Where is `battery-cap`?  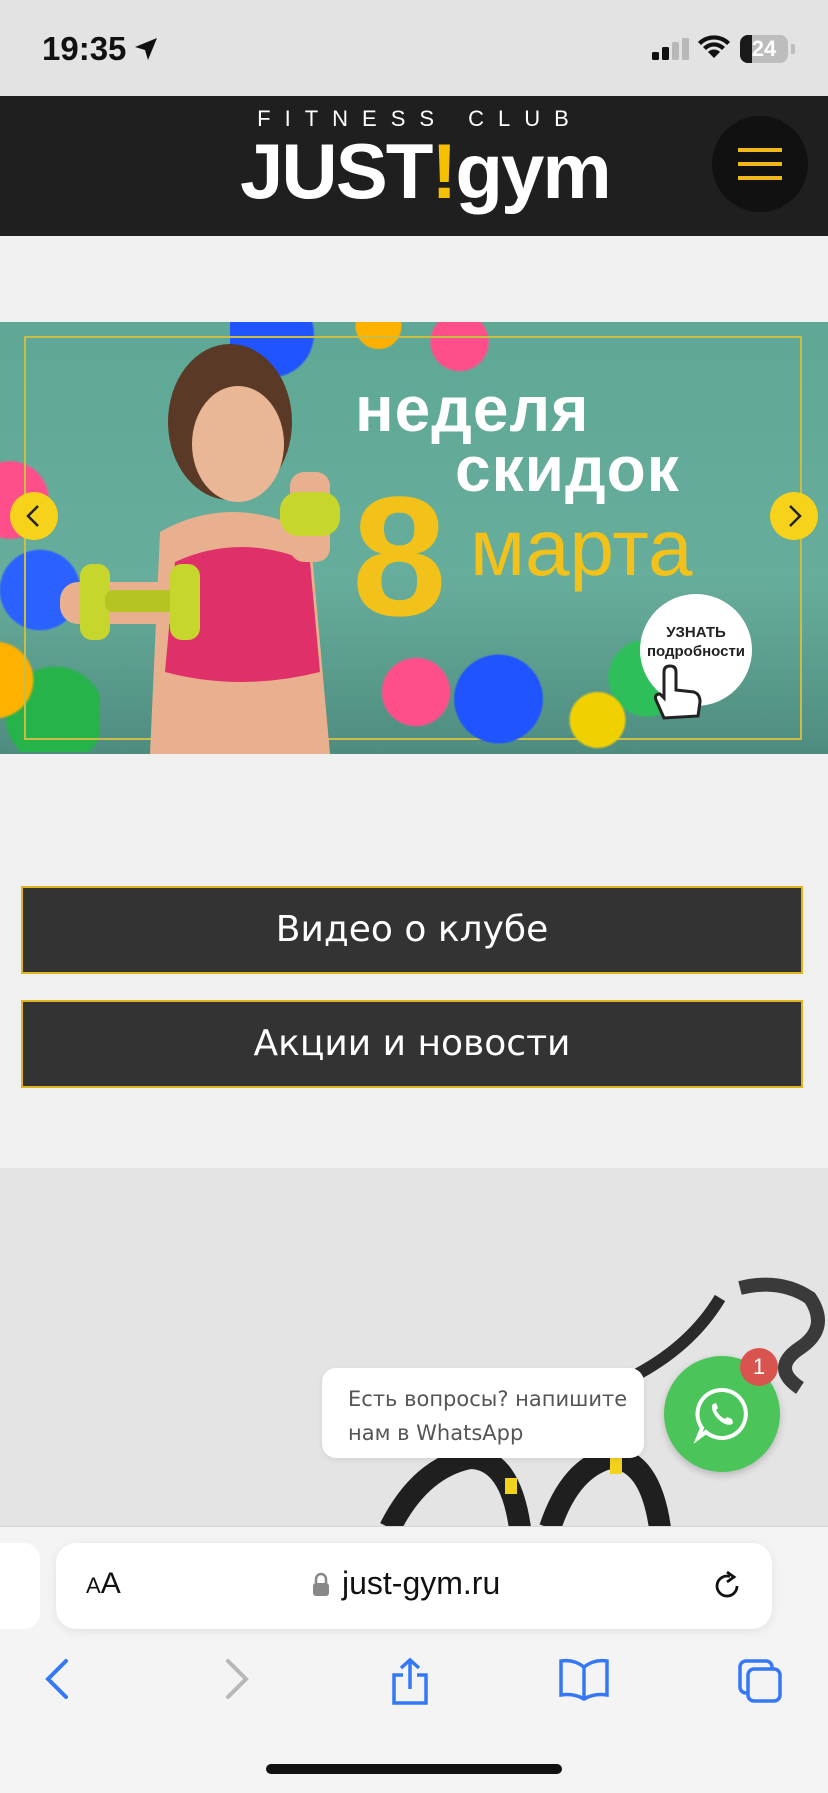 battery-cap is located at coordinates (793, 49).